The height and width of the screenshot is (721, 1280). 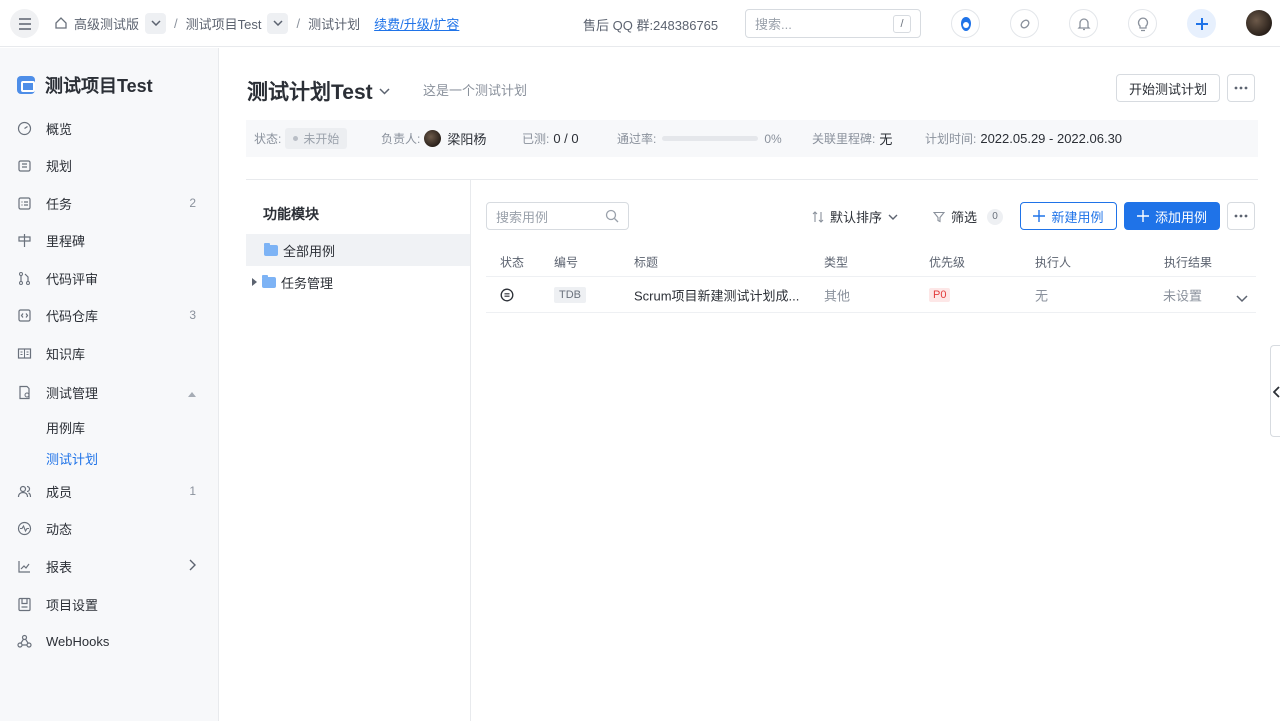 I want to click on sidebar-item-test-management: 测试管理, so click(x=109, y=392).